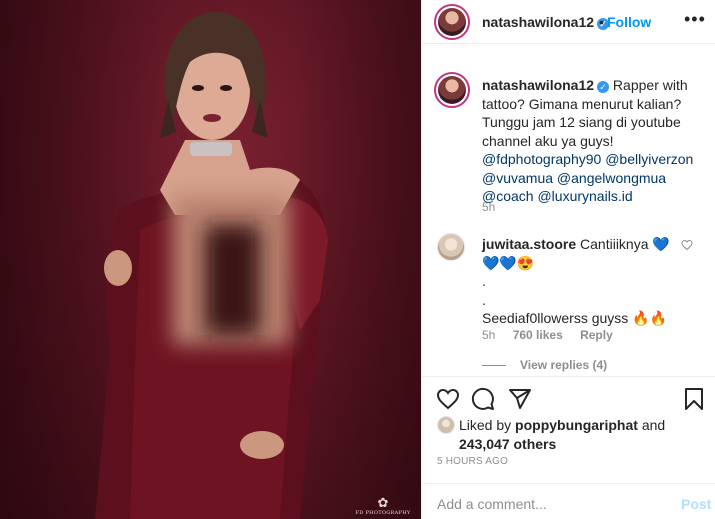  I want to click on view-replies-button: View replies (4), so click(544, 365).